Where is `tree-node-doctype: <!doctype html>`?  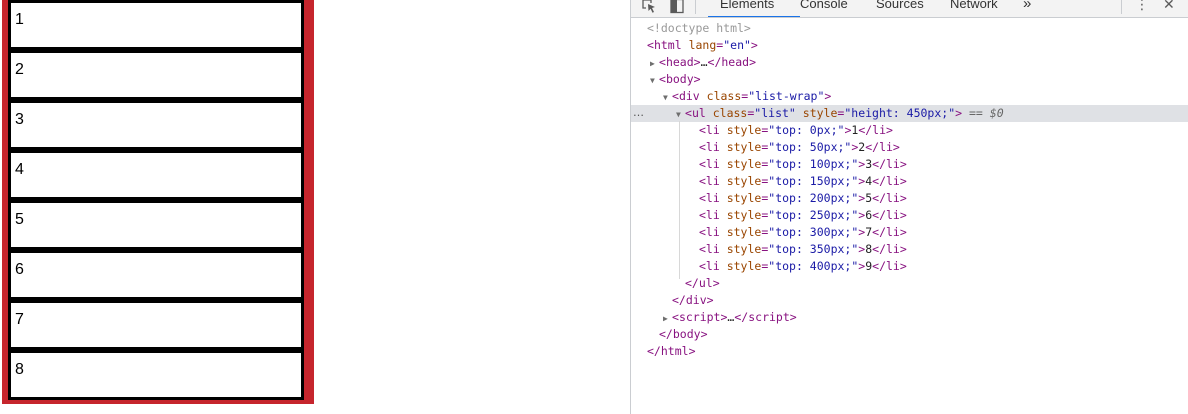
tree-node-doctype: <!doctype html> is located at coordinates (909, 28).